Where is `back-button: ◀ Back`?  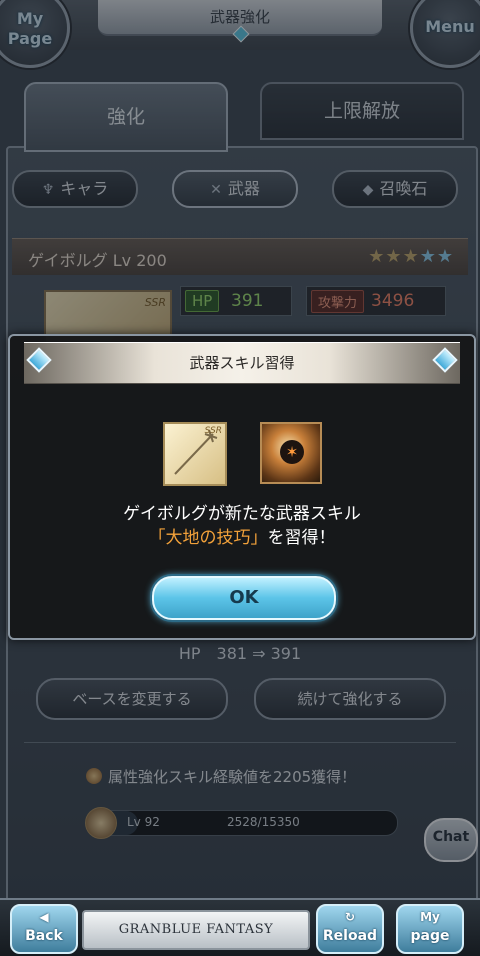
back-button: ◀ Back is located at coordinates (44, 929).